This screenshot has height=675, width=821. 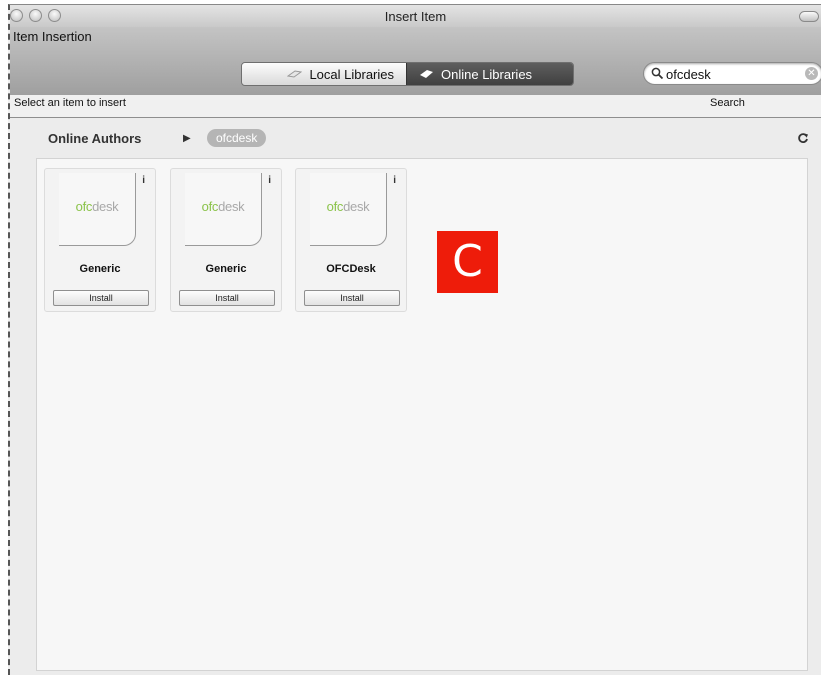 I want to click on clear-icon: ✕, so click(x=811, y=73).